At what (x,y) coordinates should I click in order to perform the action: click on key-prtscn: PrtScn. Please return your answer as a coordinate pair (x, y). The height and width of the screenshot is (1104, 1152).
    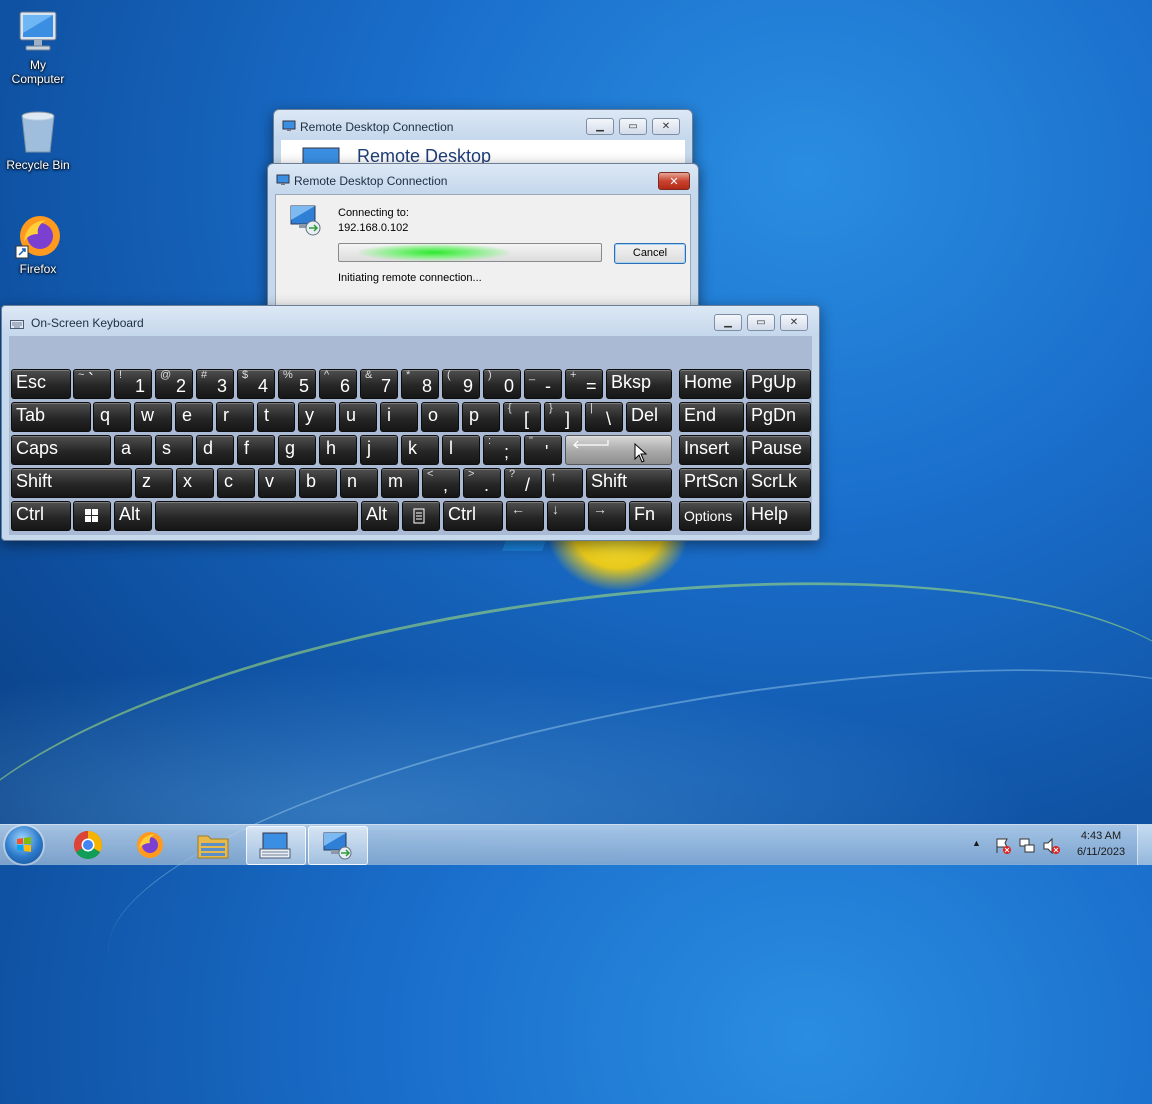
    Looking at the image, I should click on (711, 483).